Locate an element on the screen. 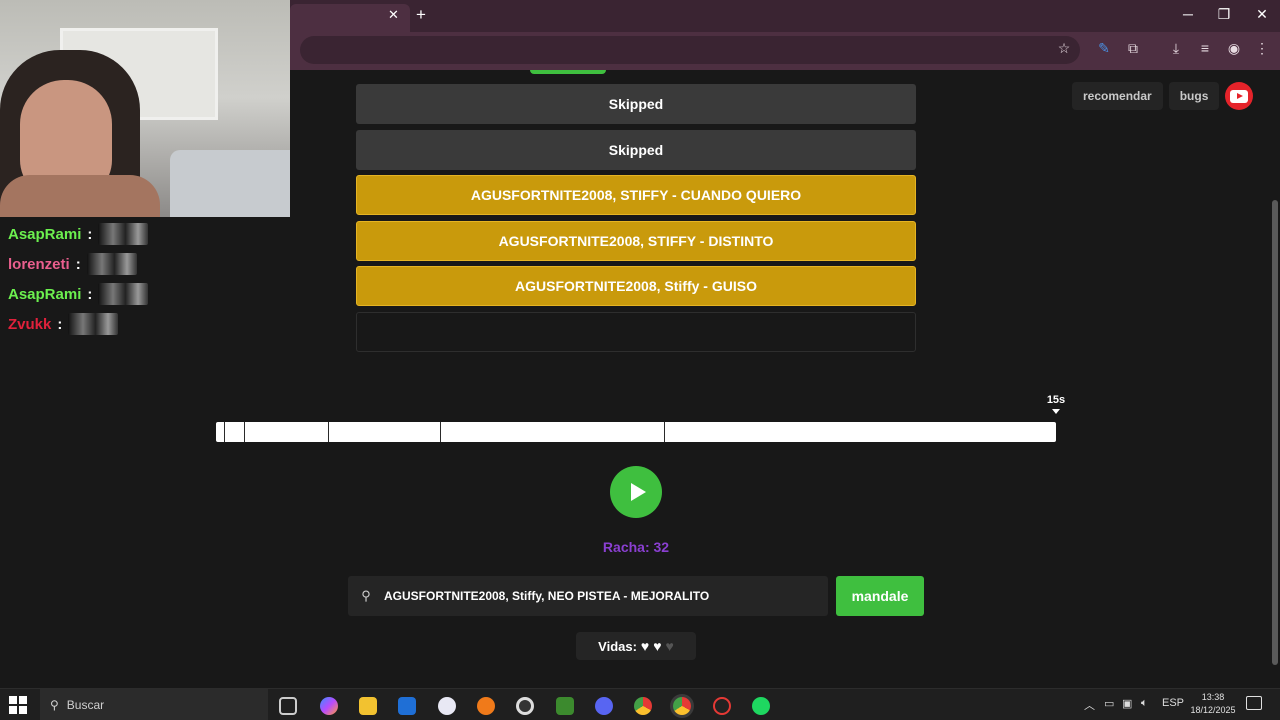  header-accent-bar is located at coordinates (568, 72).